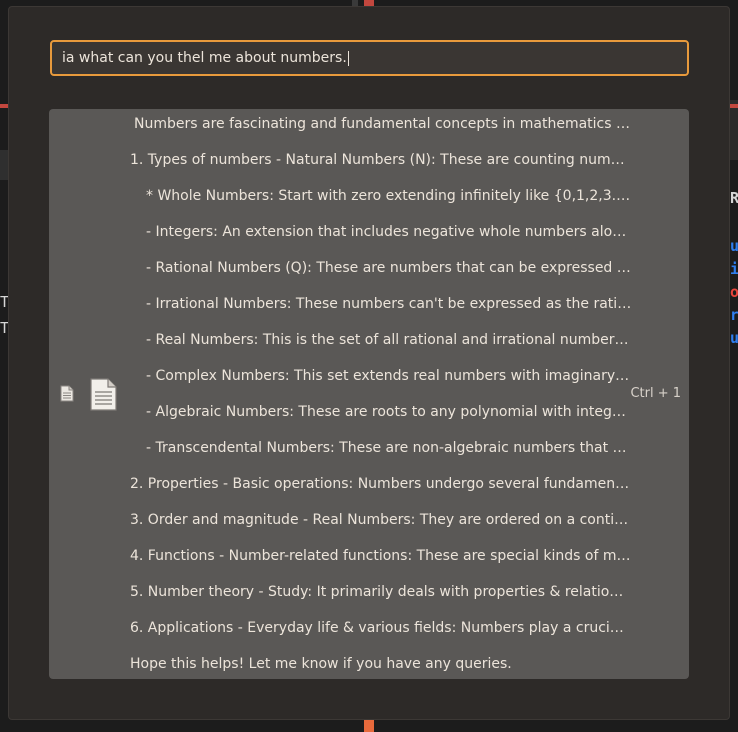 This screenshot has height=732, width=738. Describe the element at coordinates (348, 58) in the screenshot. I see `text-caret` at that location.